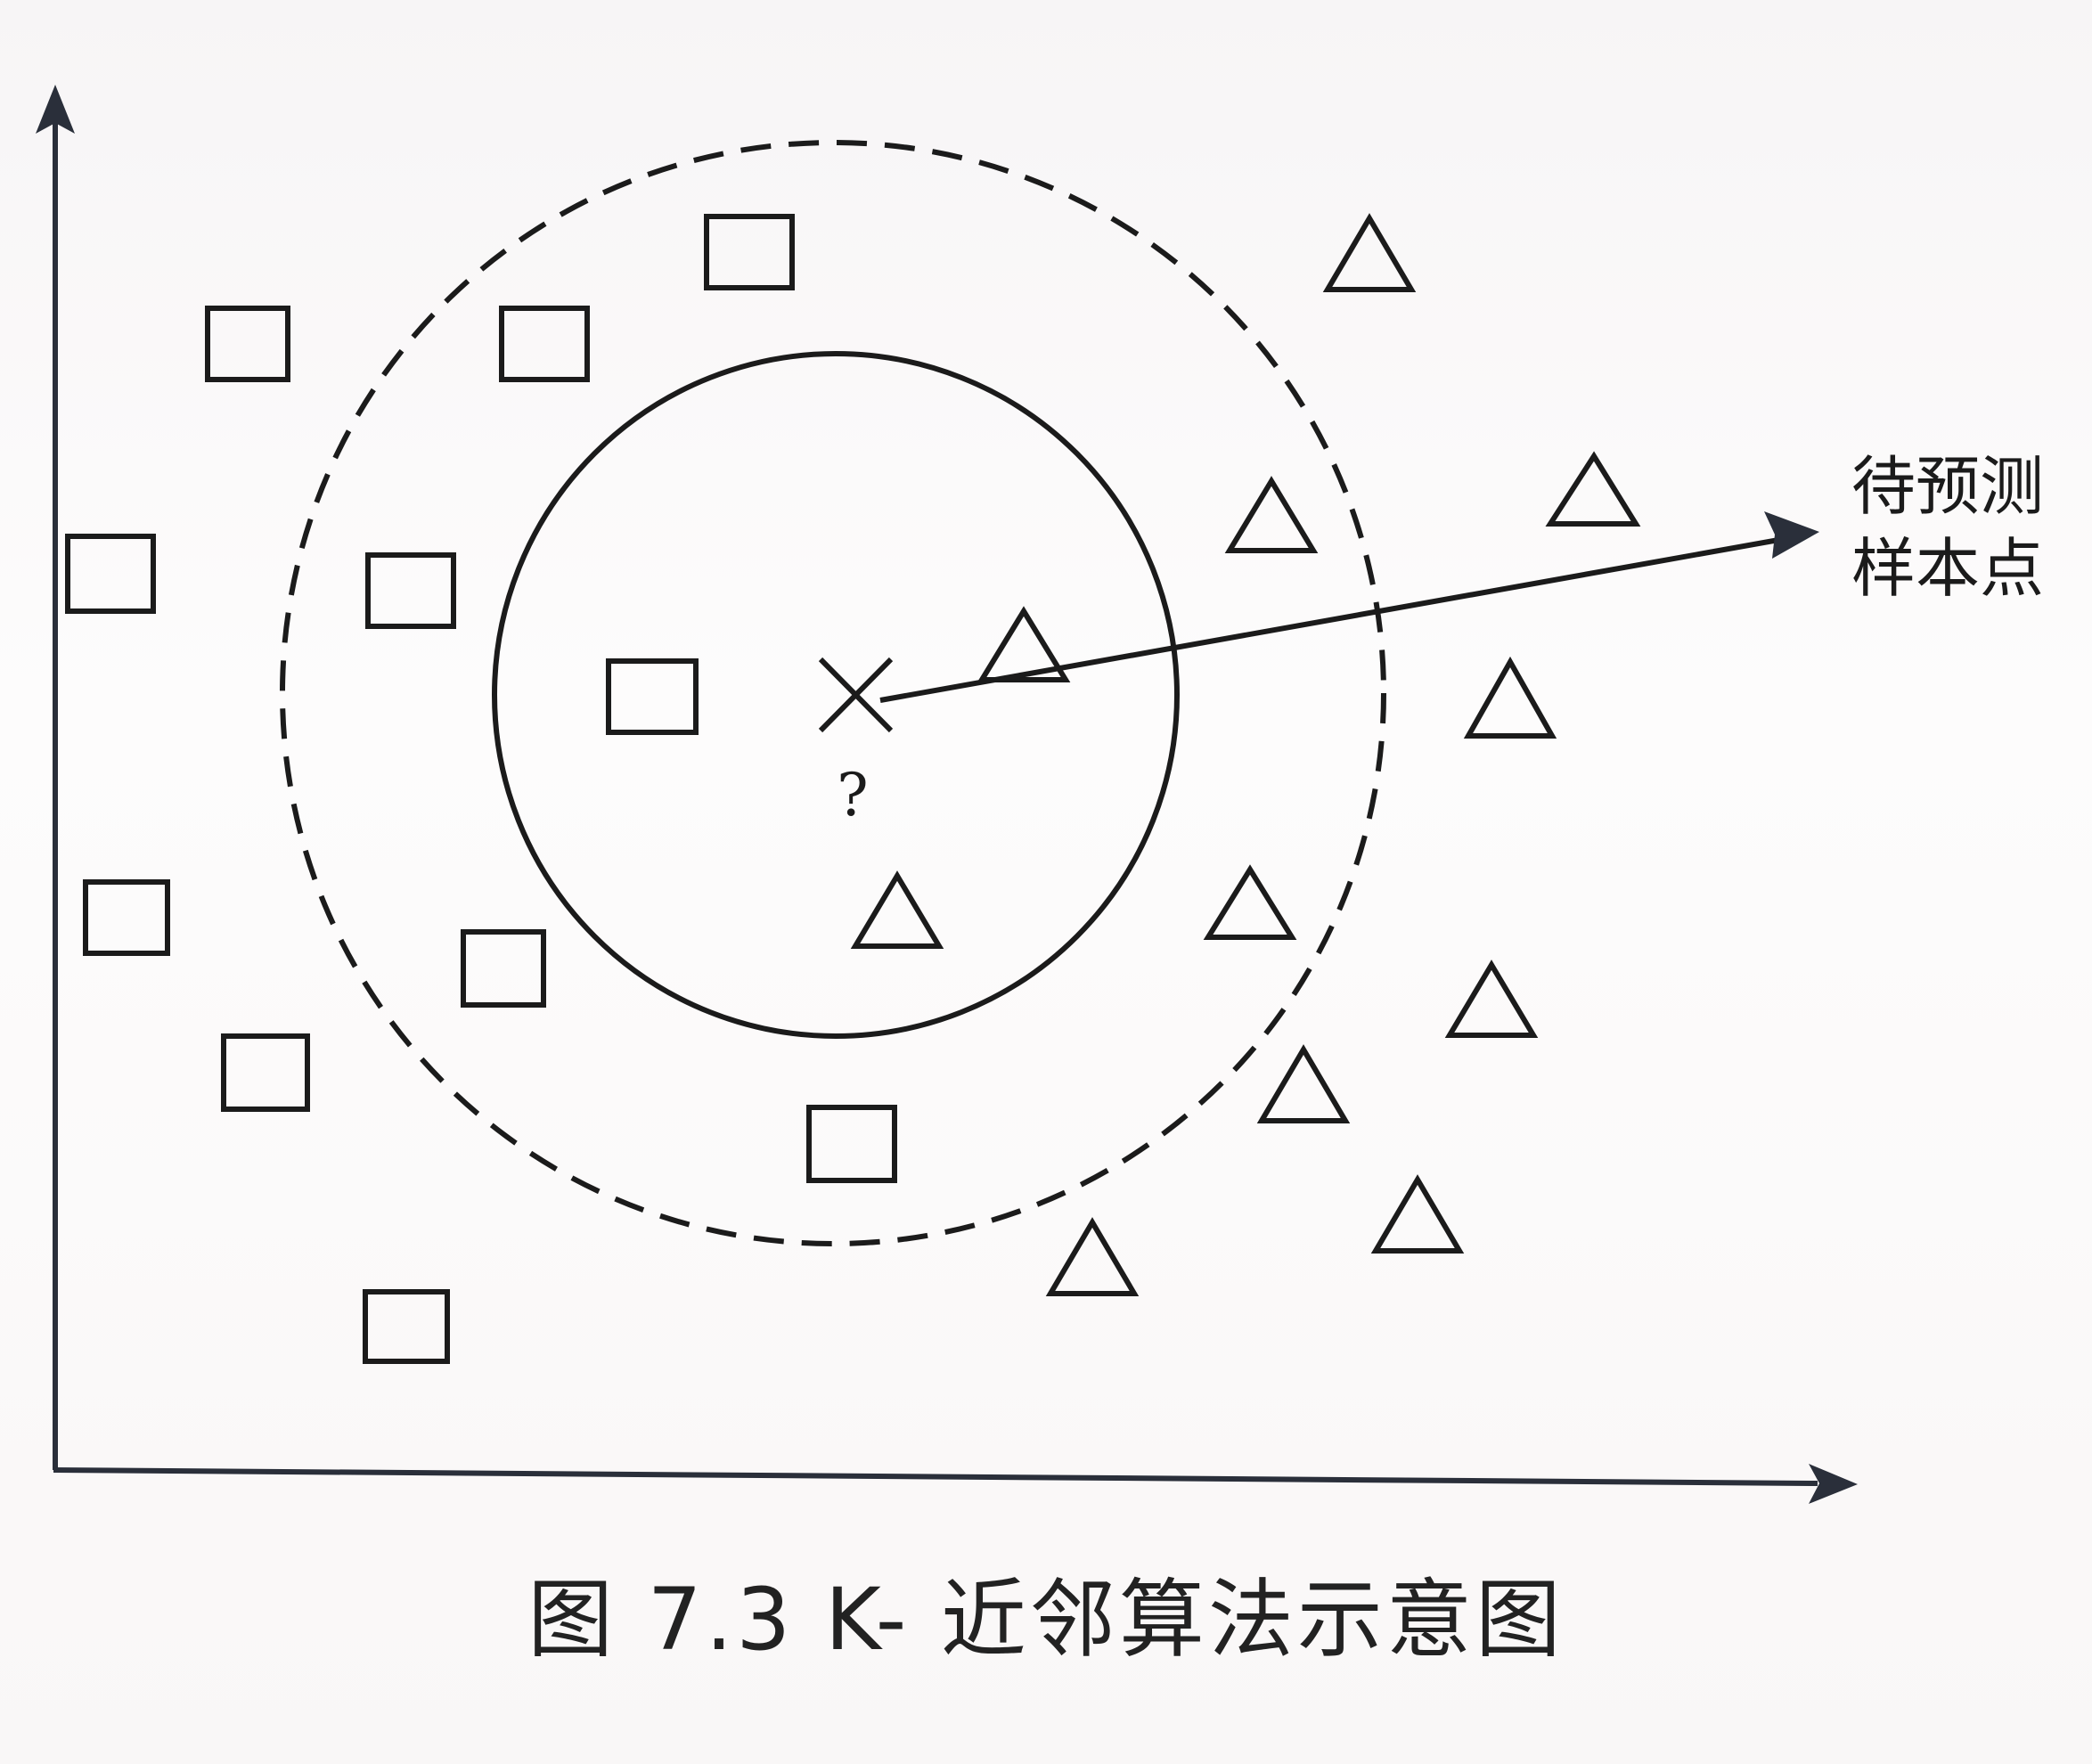 The width and height of the screenshot is (2092, 1764). I want to click on annotation-arrowhead, so click(1791, 535).